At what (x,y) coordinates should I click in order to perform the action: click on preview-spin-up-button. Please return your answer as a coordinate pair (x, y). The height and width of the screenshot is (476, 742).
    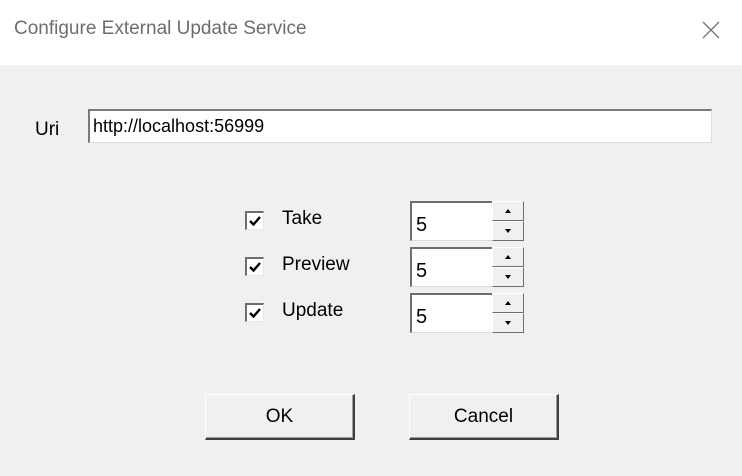
    Looking at the image, I should click on (508, 257).